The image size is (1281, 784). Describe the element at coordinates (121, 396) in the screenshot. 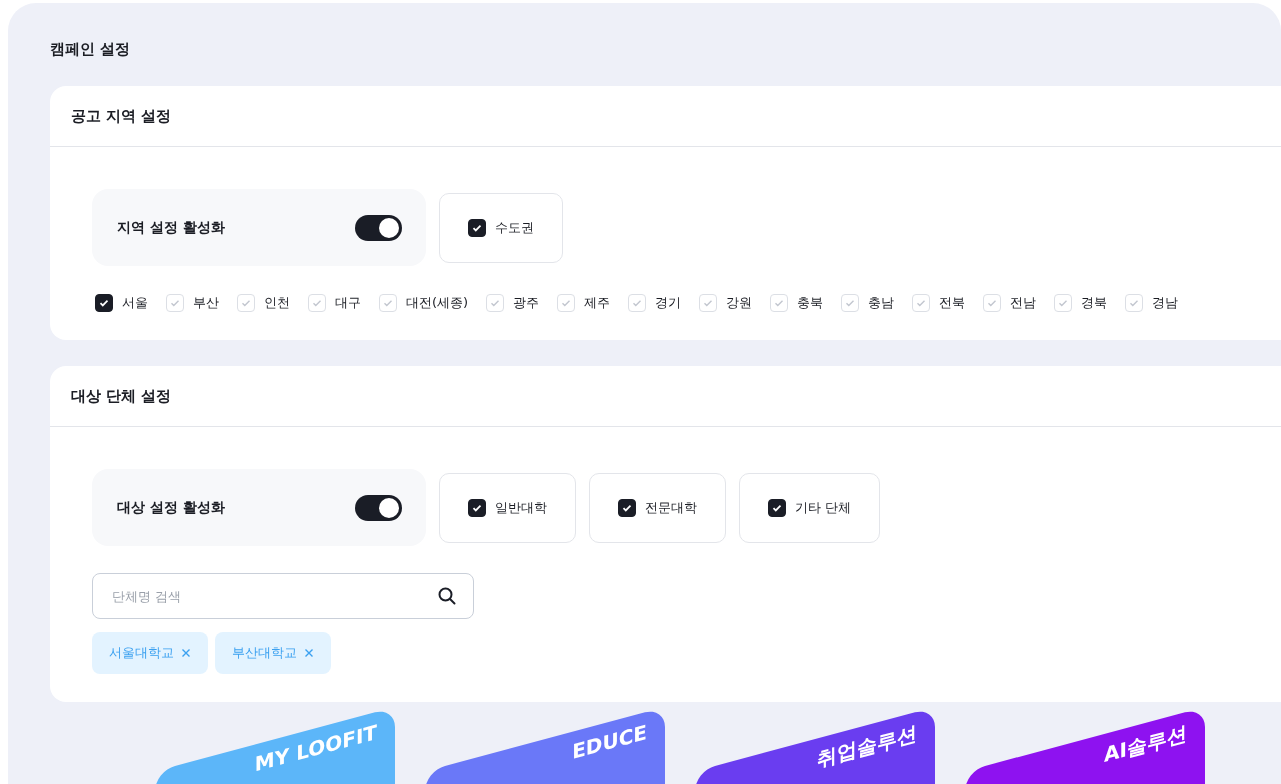

I see `section-title: 대상 단체 설정` at that location.